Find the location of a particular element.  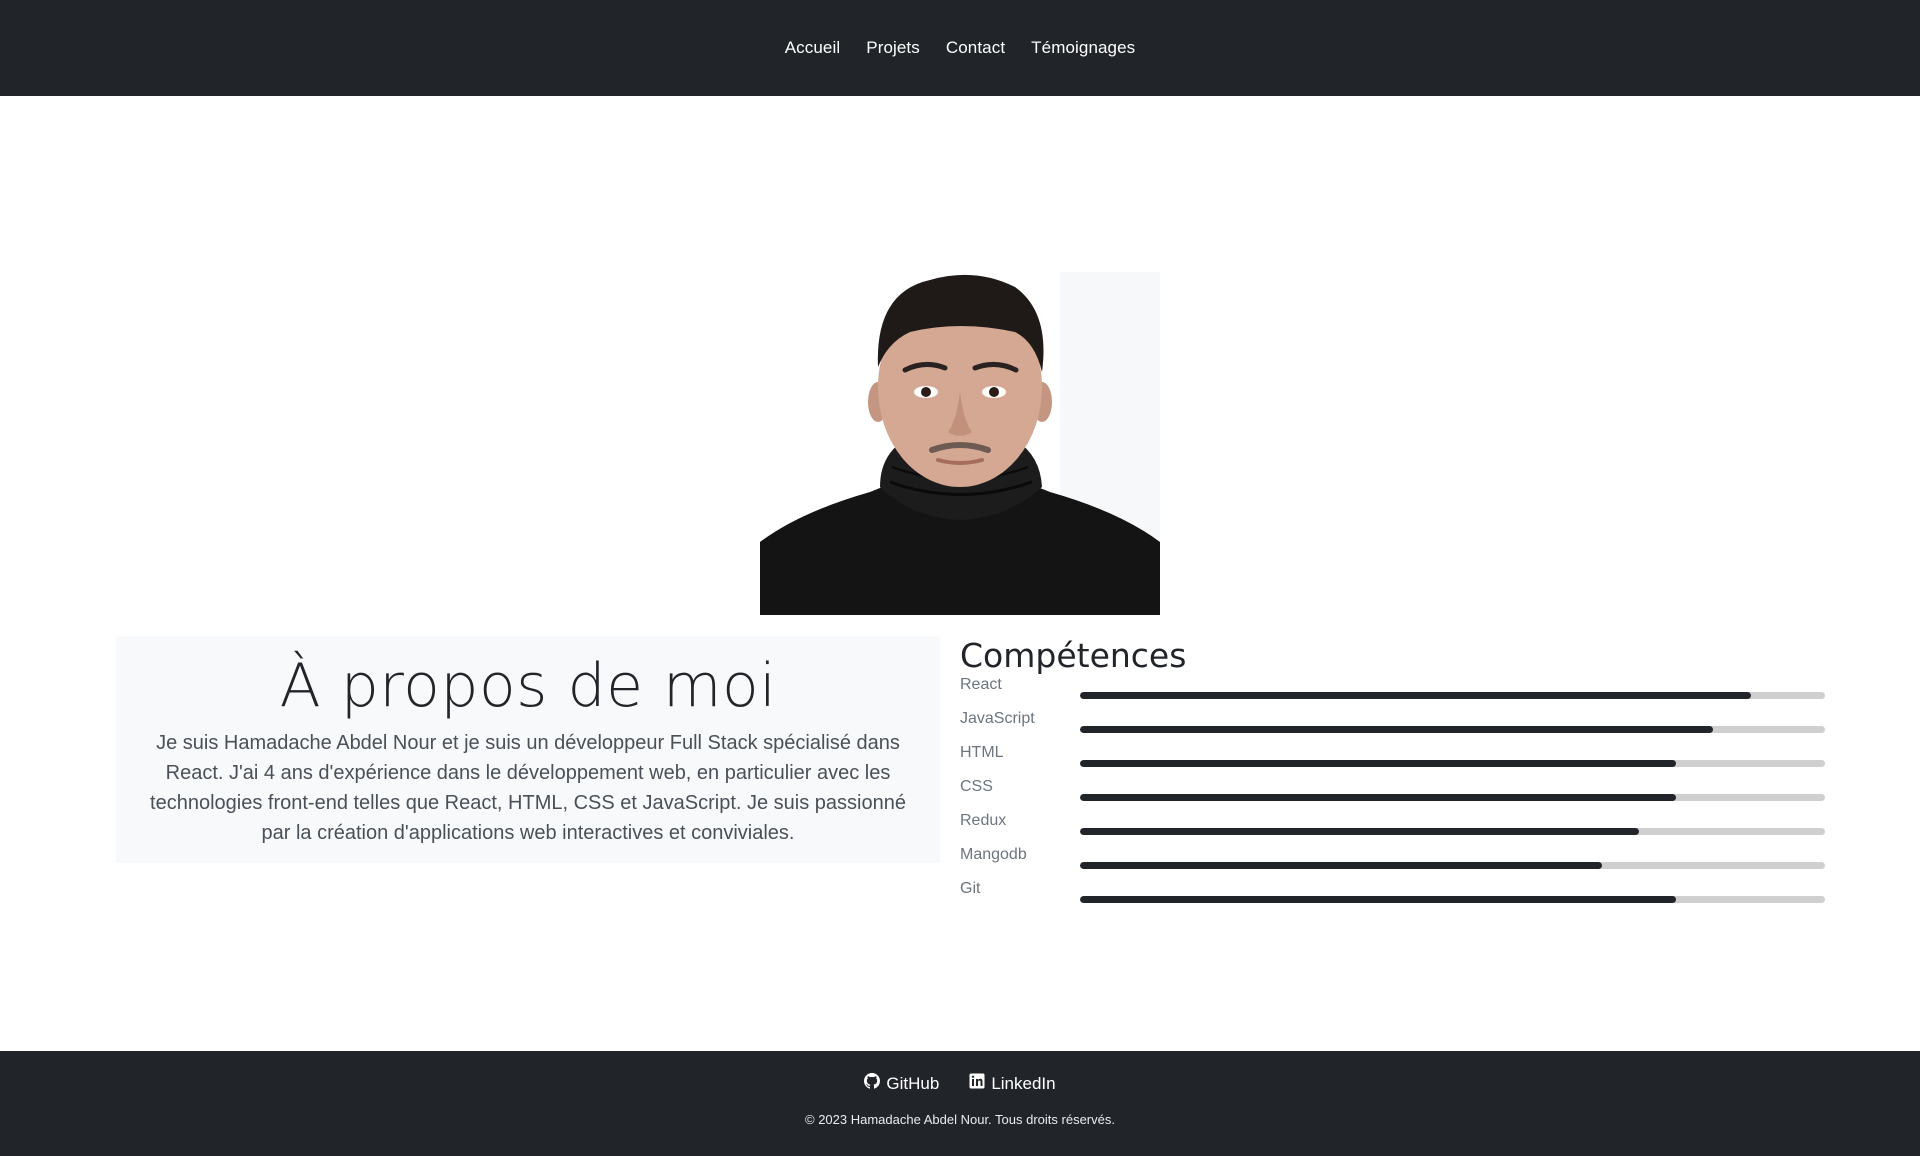

skill-row: React is located at coordinates (1392, 693).